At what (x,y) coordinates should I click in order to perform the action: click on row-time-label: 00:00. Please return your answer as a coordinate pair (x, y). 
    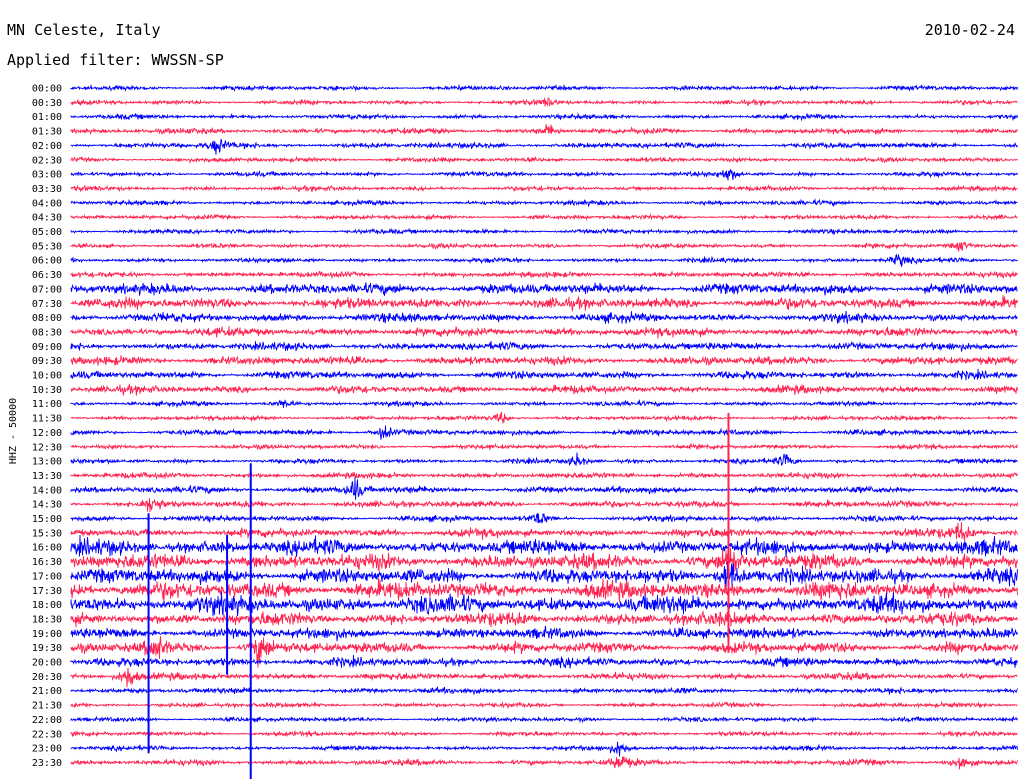
    Looking at the image, I should click on (47, 89).